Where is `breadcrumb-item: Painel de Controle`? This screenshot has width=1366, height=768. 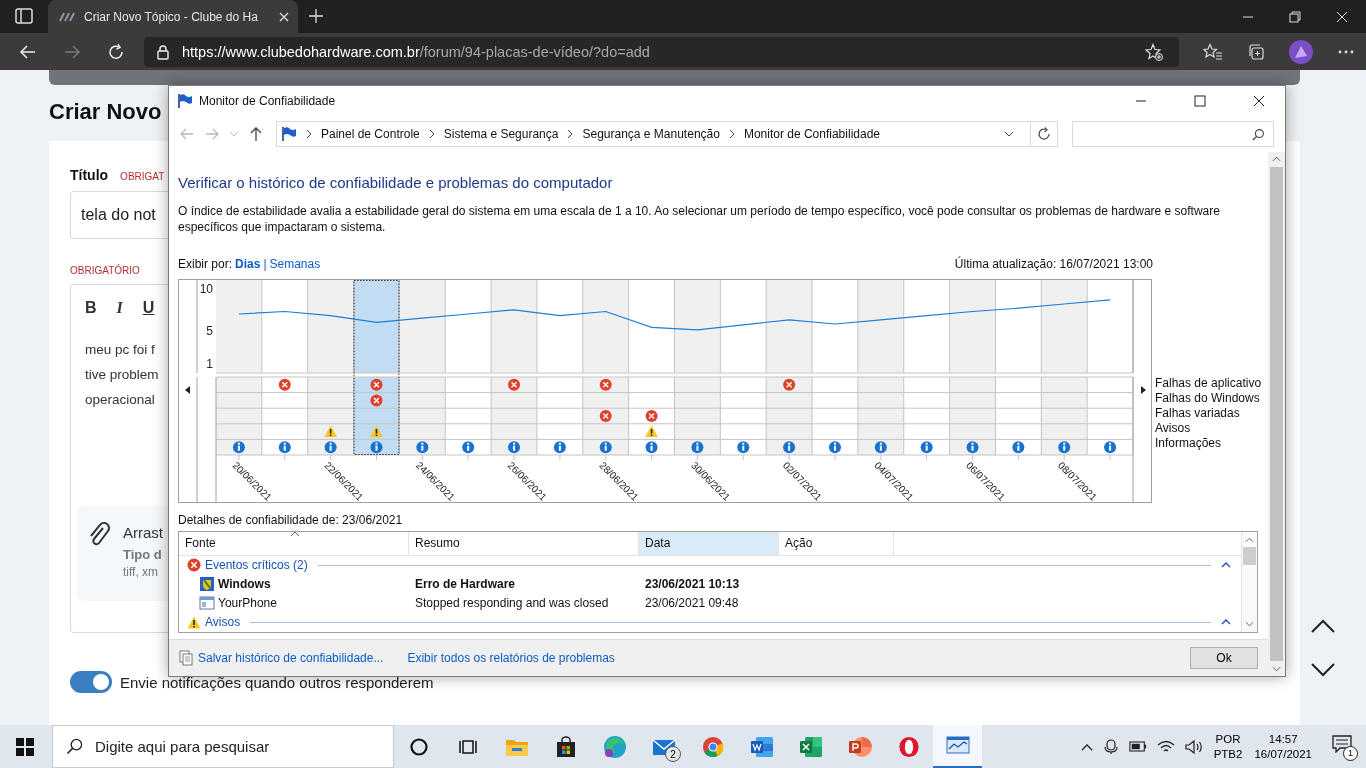 breadcrumb-item: Painel de Controle is located at coordinates (370, 134).